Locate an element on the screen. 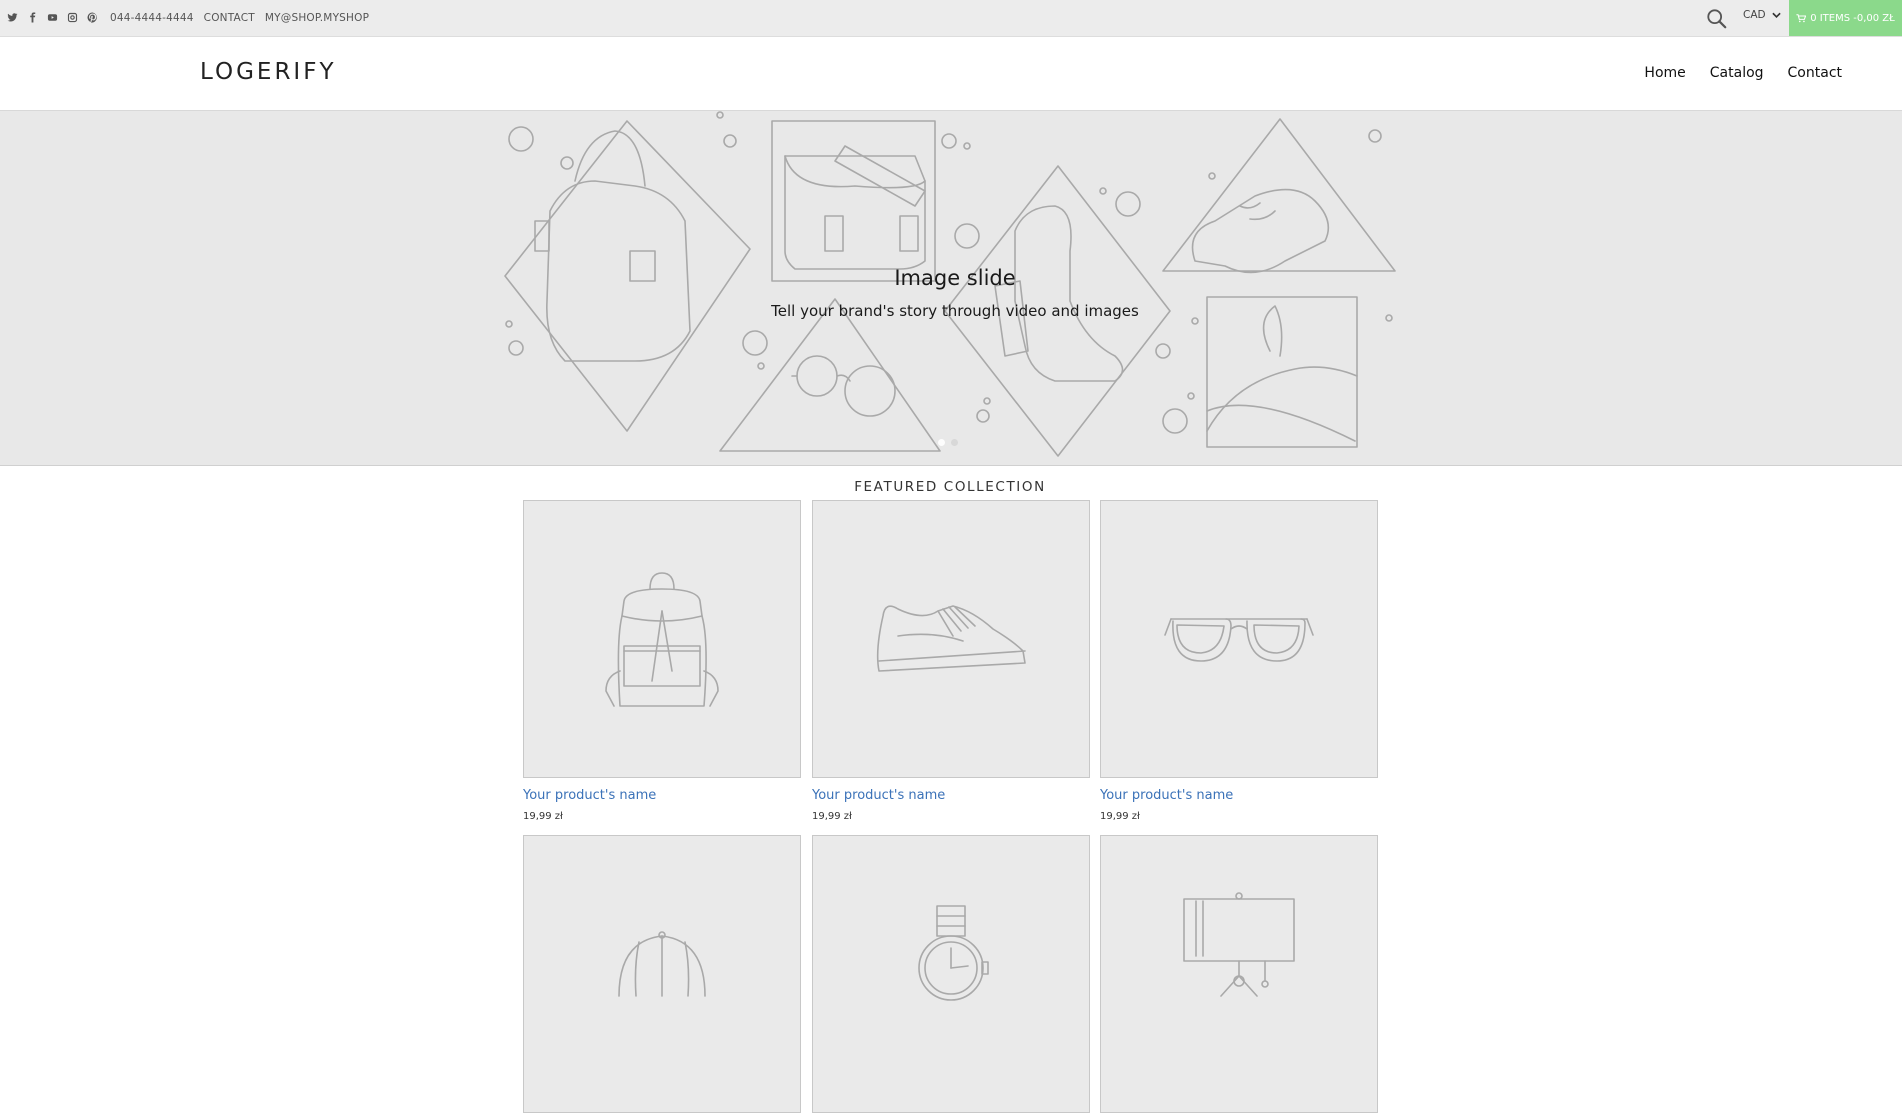  phone-number: 044-4444-4444 is located at coordinates (152, 18).